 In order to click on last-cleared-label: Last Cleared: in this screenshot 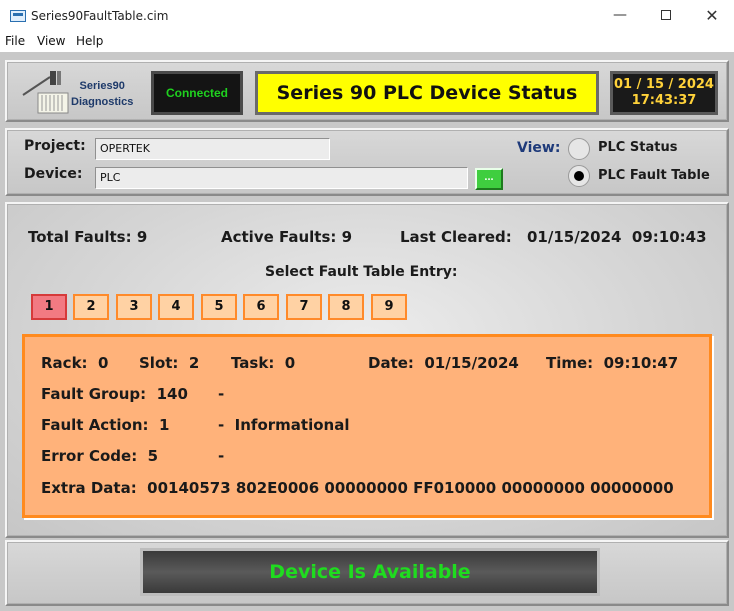, I will do `click(456, 237)`.